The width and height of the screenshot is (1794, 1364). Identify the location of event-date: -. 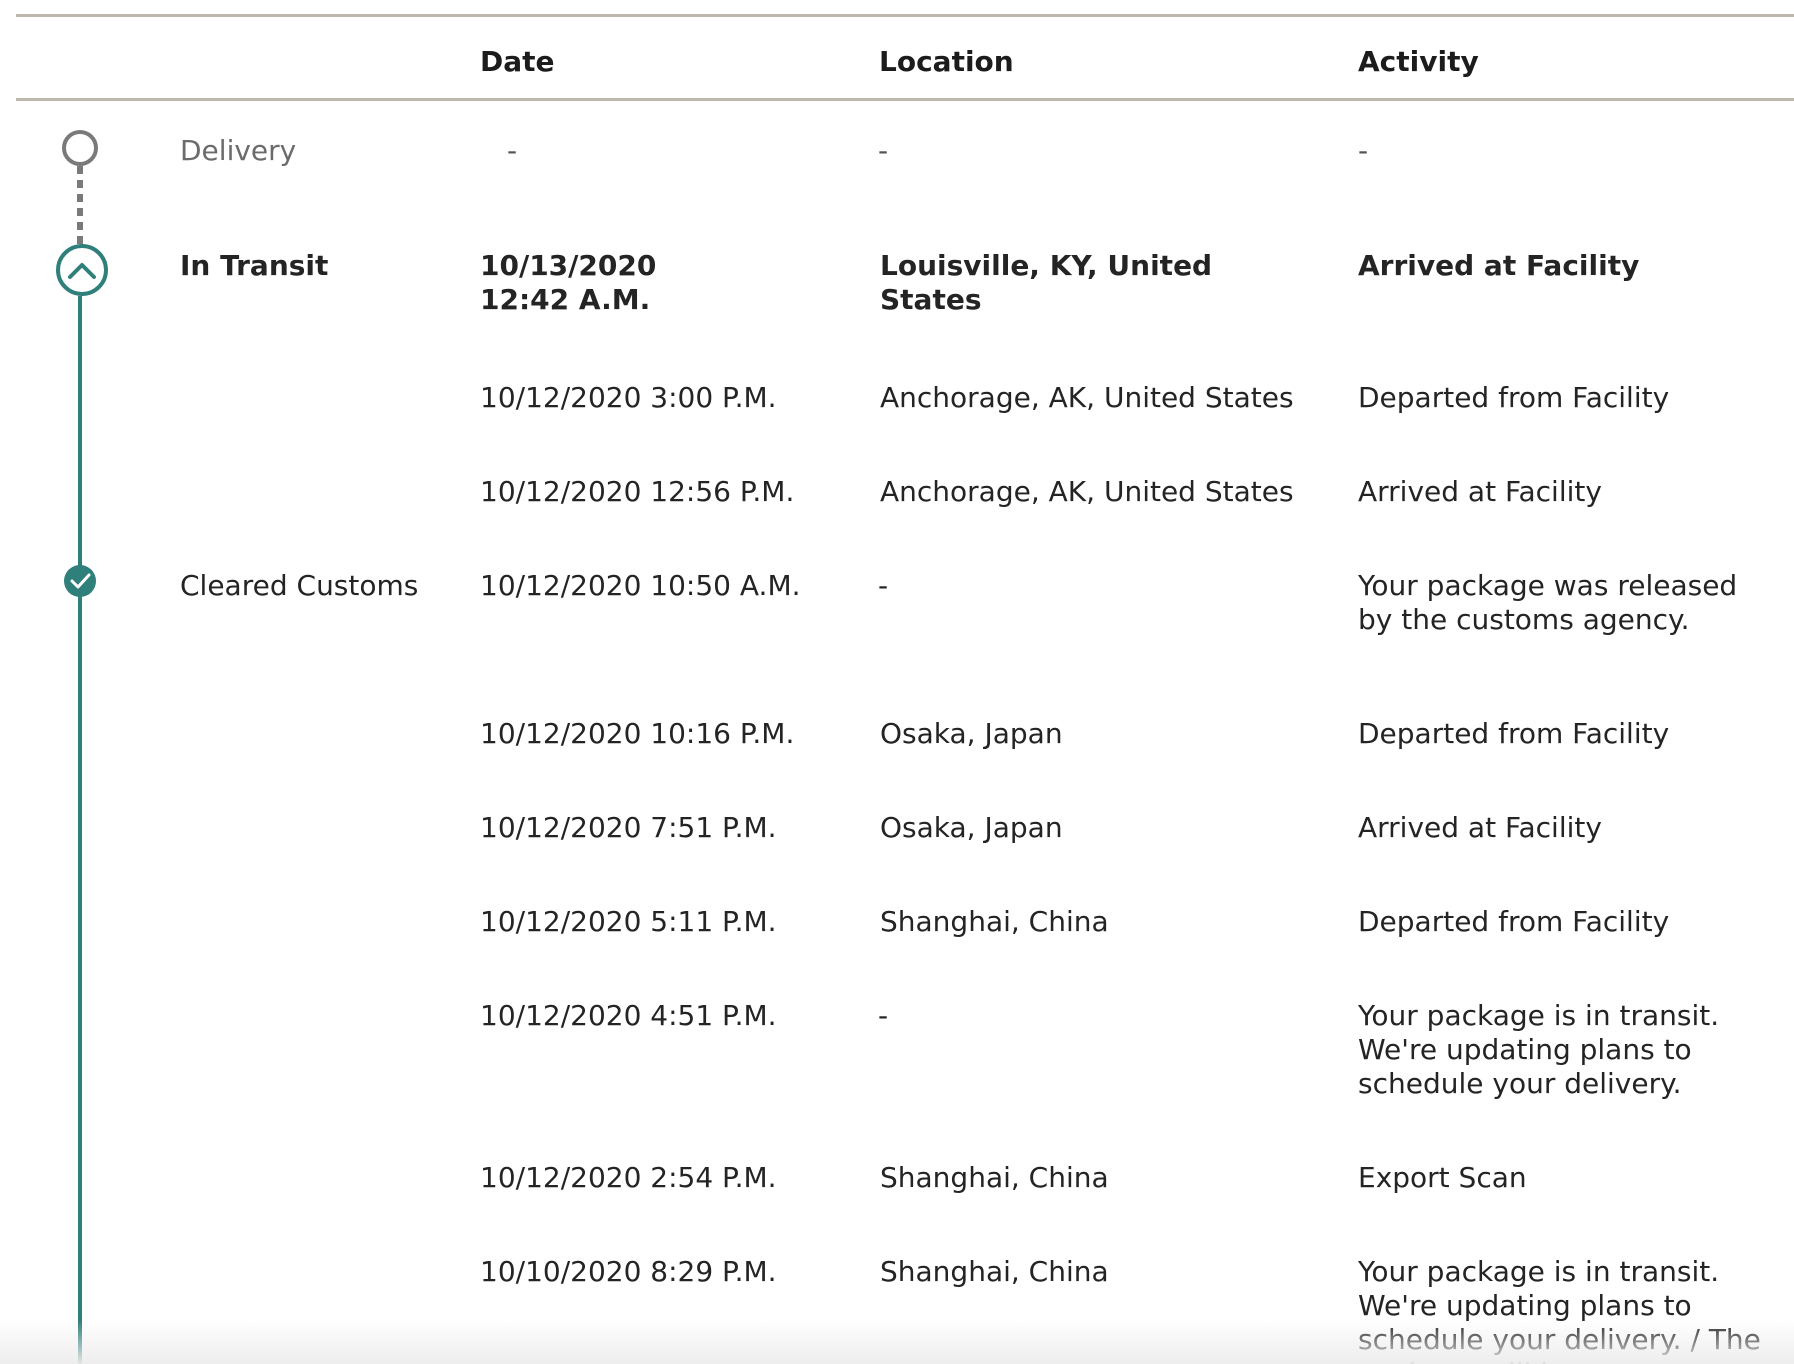
(512, 150).